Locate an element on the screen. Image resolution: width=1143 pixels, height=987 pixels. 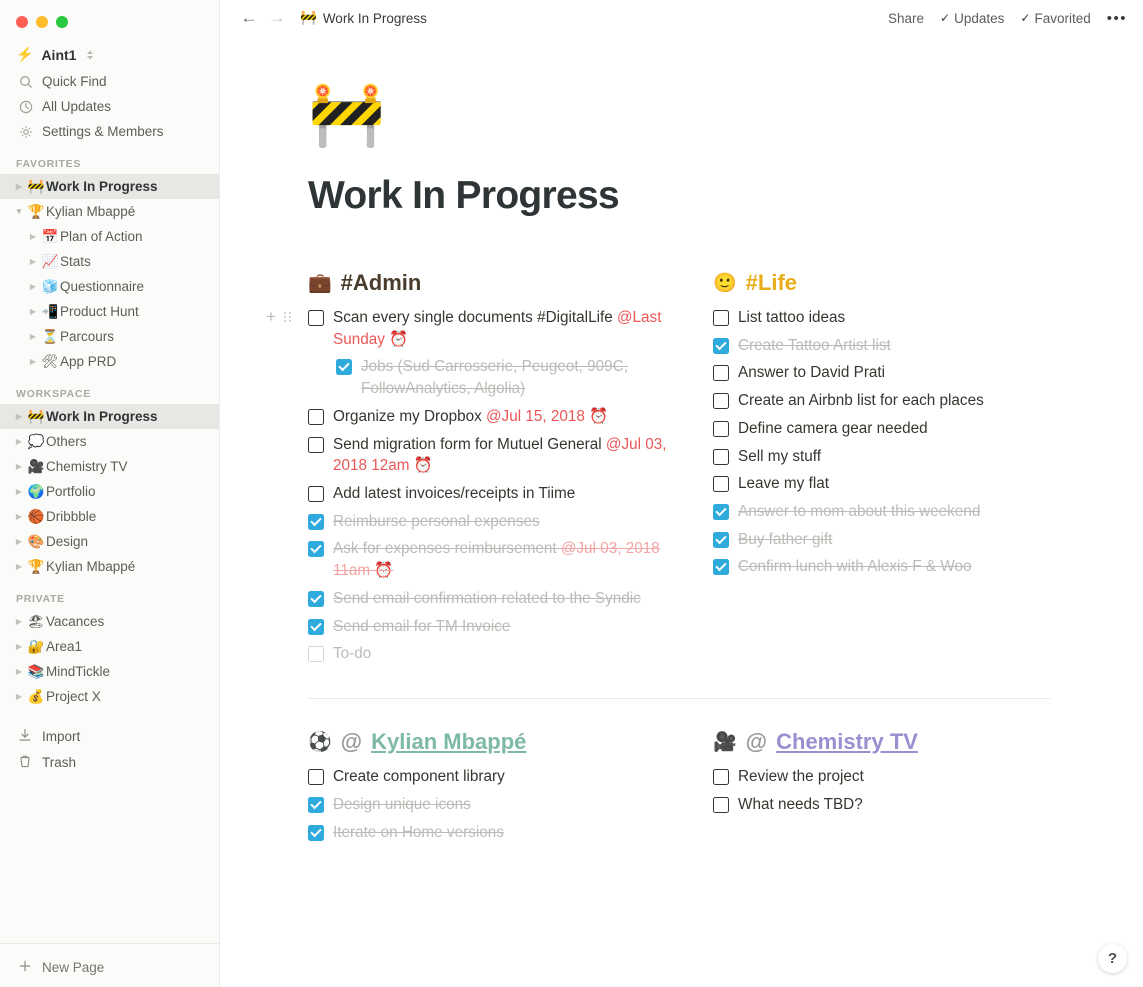
todo-item: Answer to mom about this weekend is located at coordinates (908, 512).